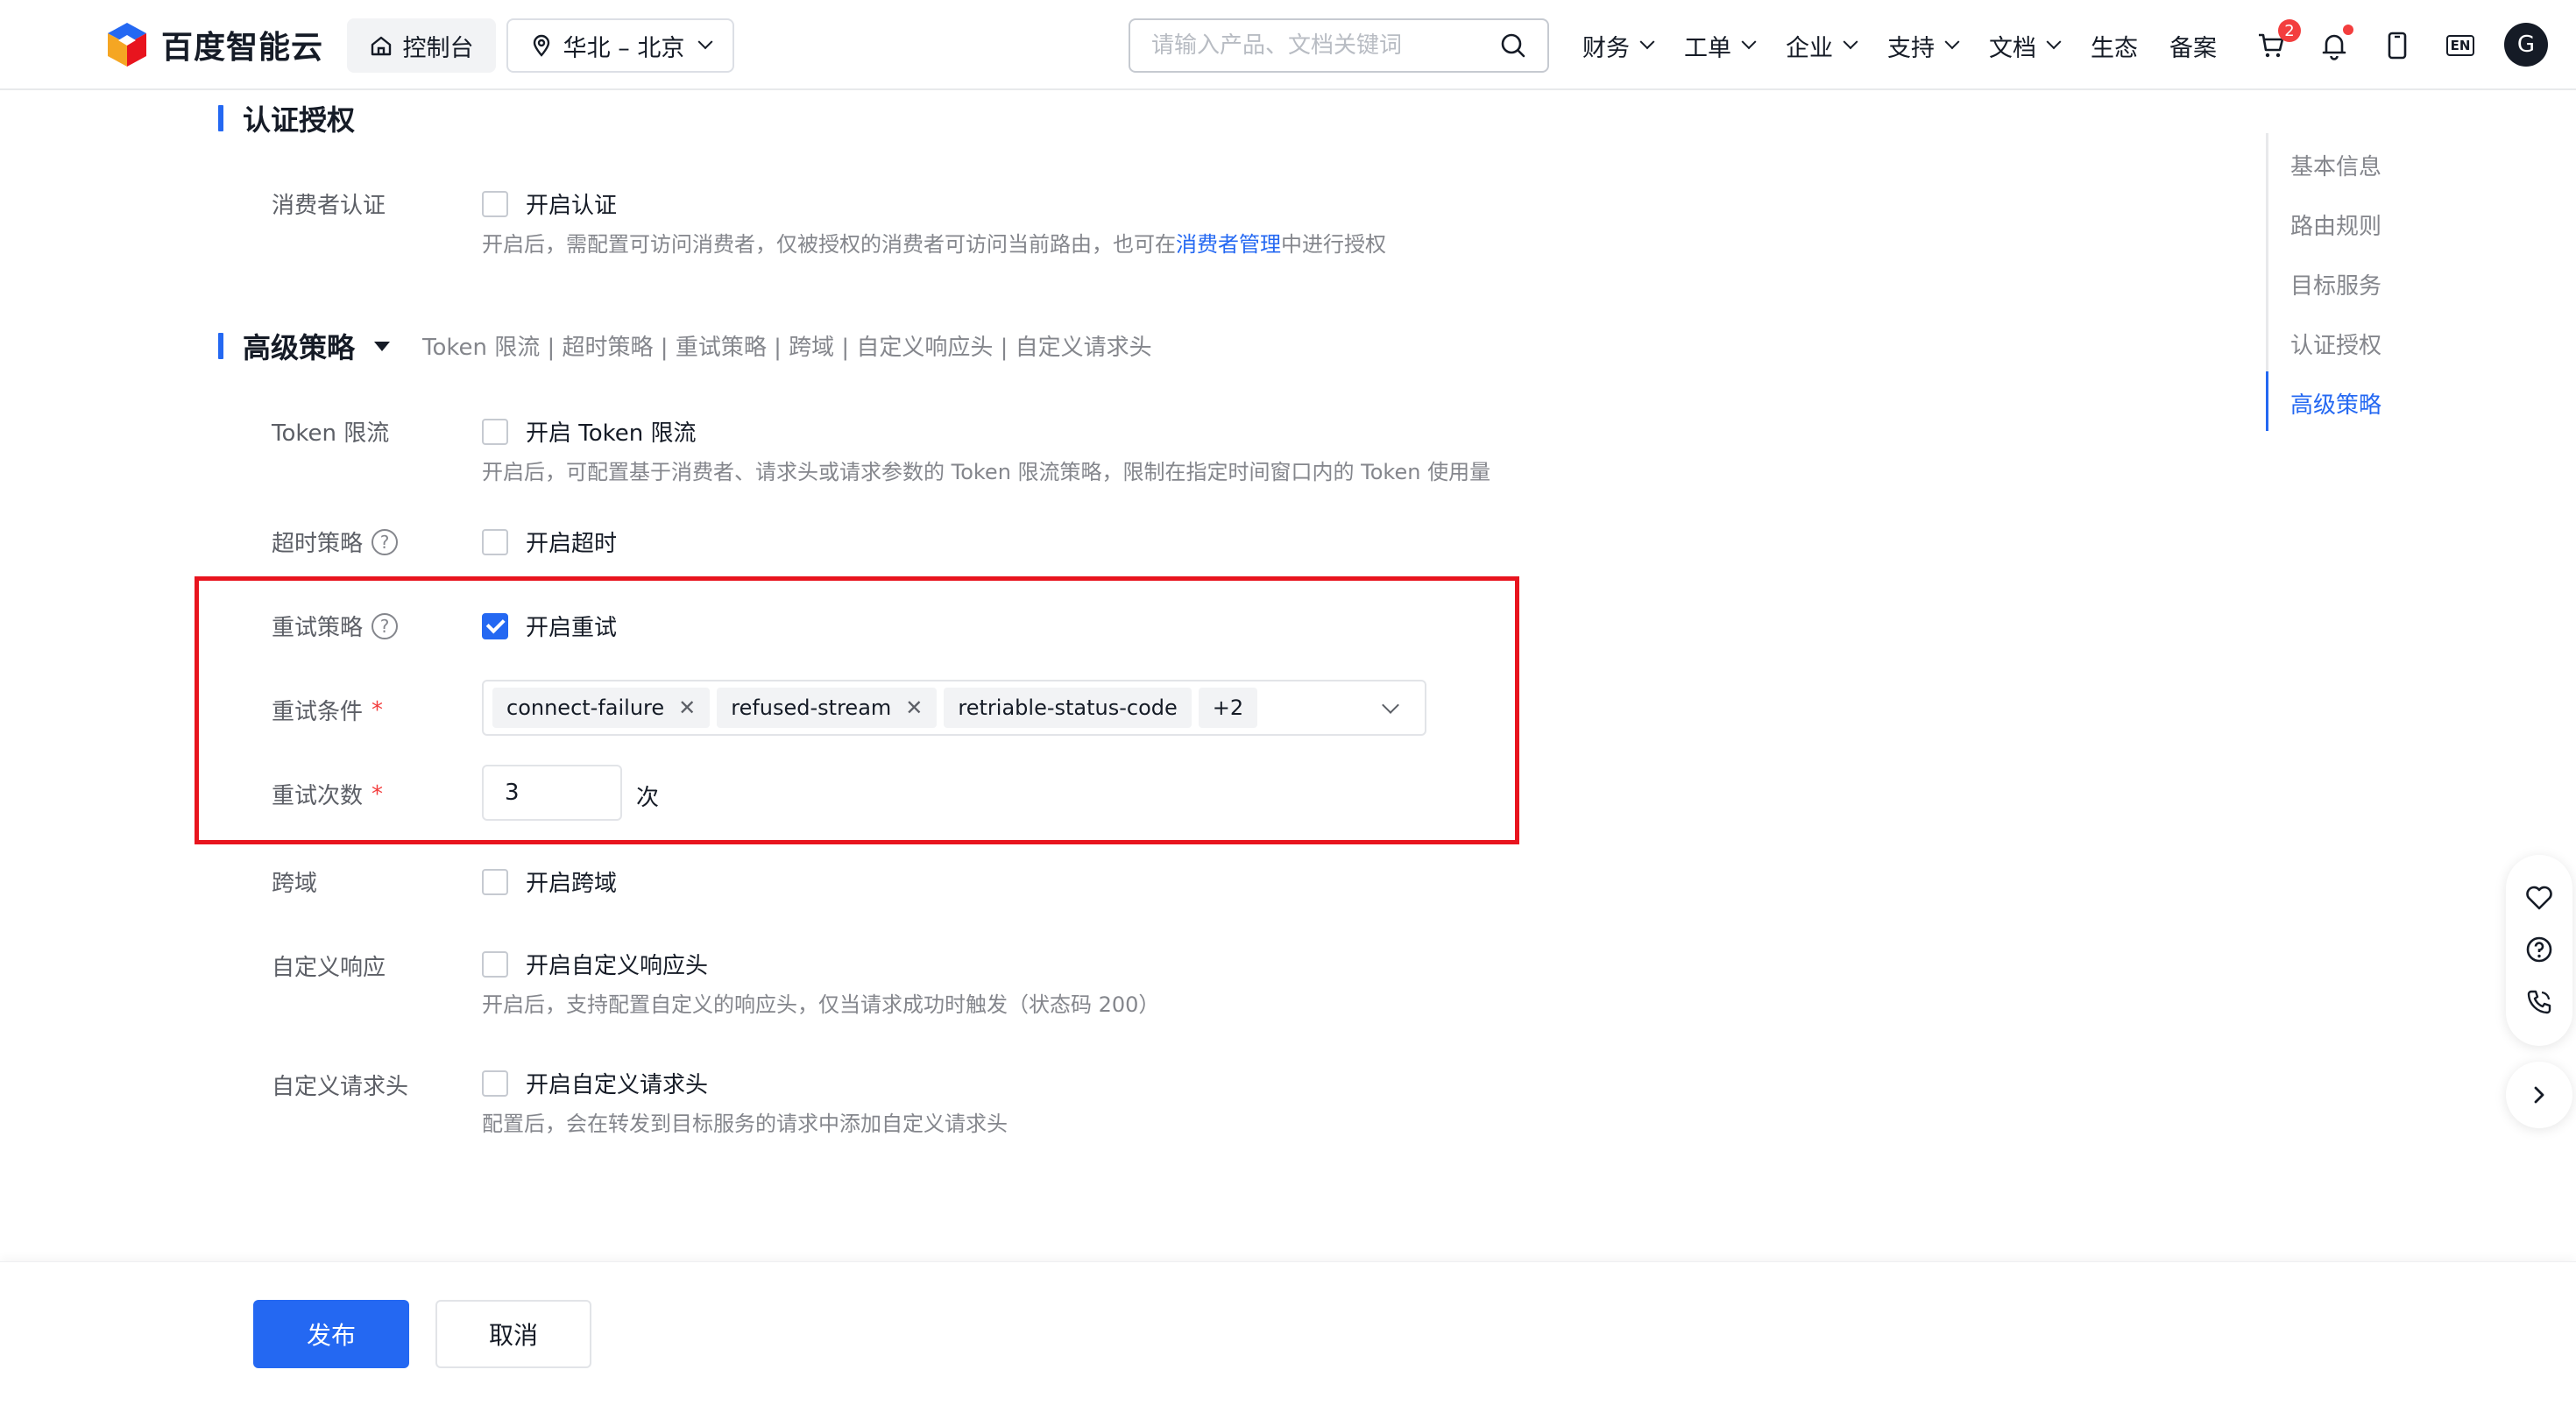  I want to click on retry-checkbox-row: 开启重试, so click(549, 626).